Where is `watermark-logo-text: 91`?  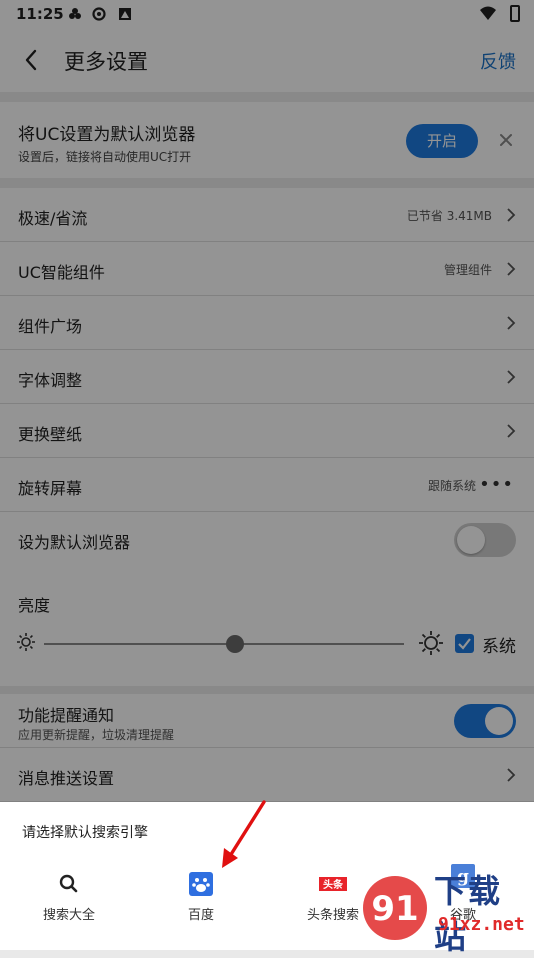 watermark-logo-text: 91 is located at coordinates (394, 909).